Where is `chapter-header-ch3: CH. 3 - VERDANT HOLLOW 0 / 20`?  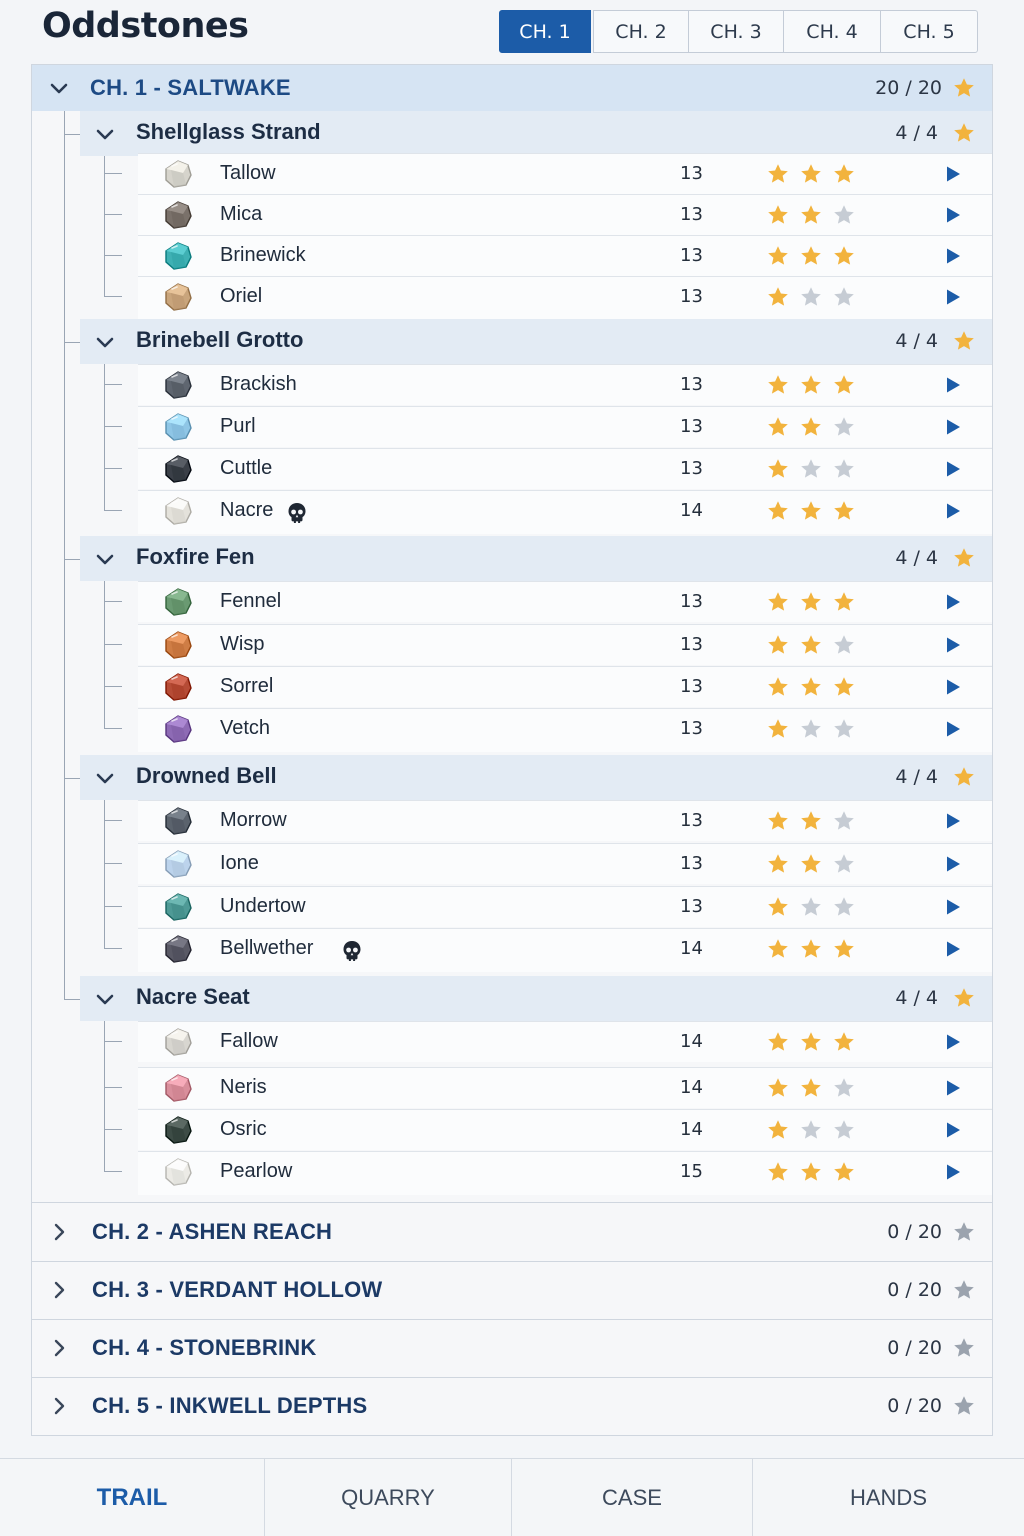
chapter-header-ch3: CH. 3 - VERDANT HOLLOW 0 / 20 is located at coordinates (512, 1290).